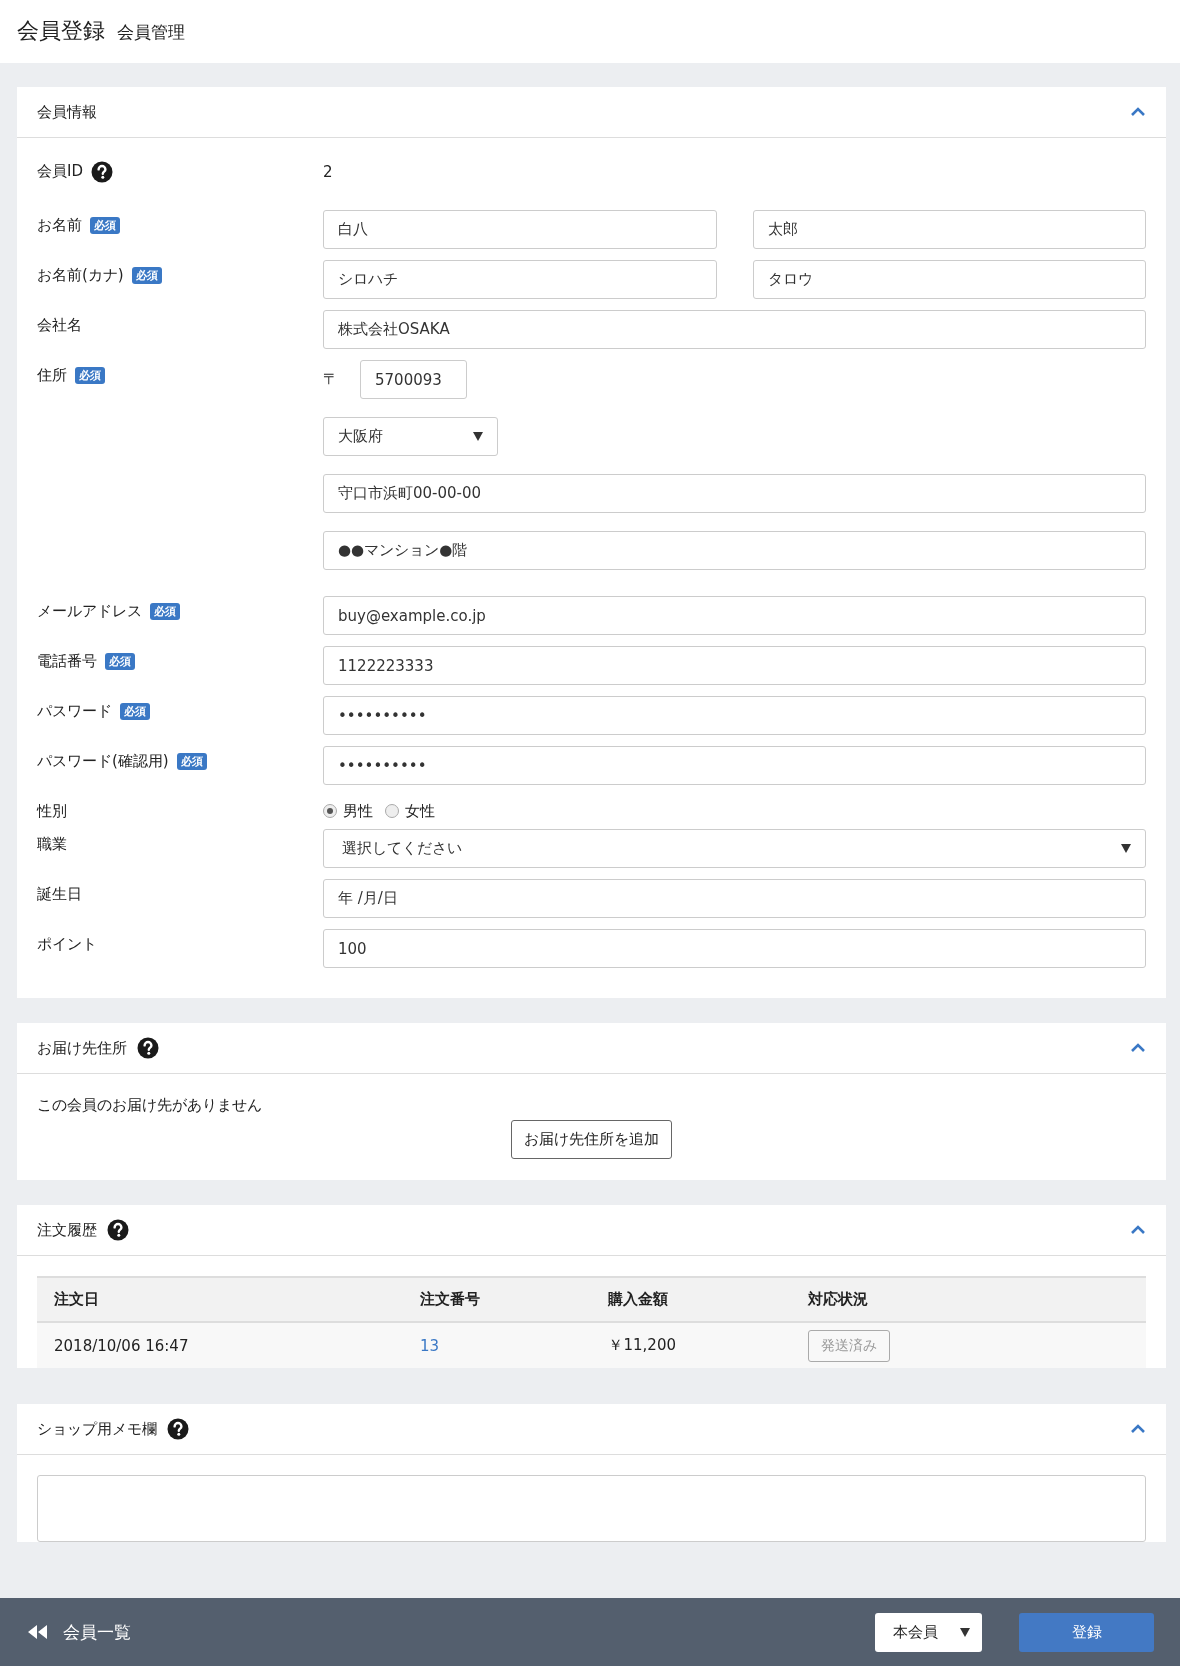 This screenshot has width=1180, height=1666. I want to click on input-field: 太郎, so click(949, 229).